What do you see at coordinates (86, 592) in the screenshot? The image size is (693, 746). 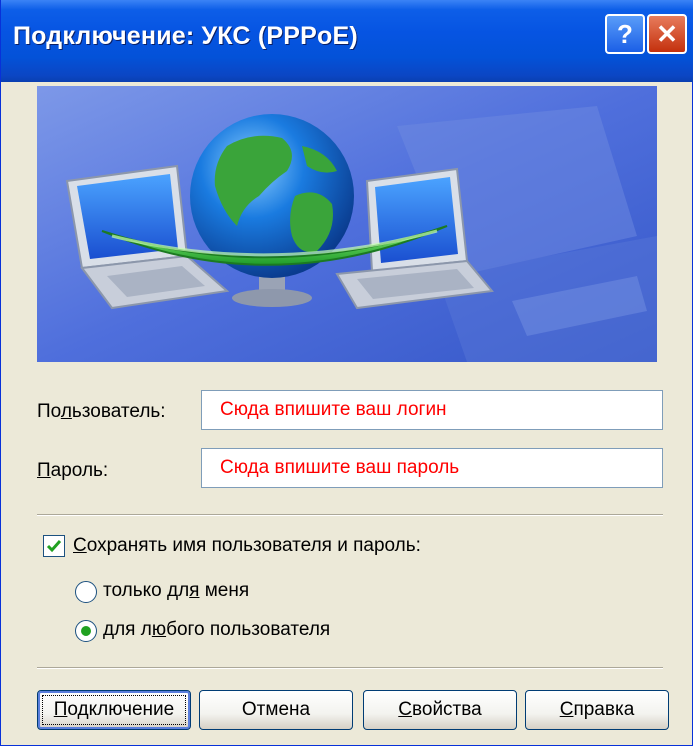 I see `radio-only-me` at bounding box center [86, 592].